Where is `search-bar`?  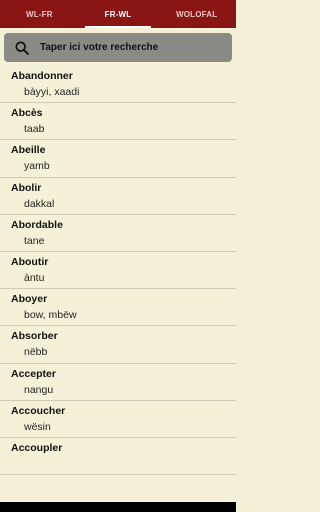 search-bar is located at coordinates (118, 47).